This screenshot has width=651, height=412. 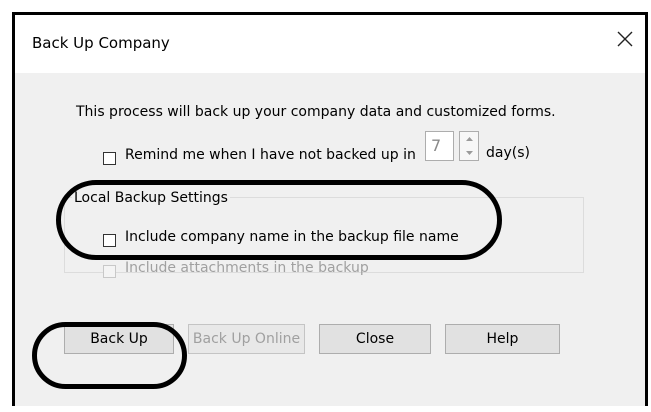 I want to click on days-spinner, so click(x=469, y=146).